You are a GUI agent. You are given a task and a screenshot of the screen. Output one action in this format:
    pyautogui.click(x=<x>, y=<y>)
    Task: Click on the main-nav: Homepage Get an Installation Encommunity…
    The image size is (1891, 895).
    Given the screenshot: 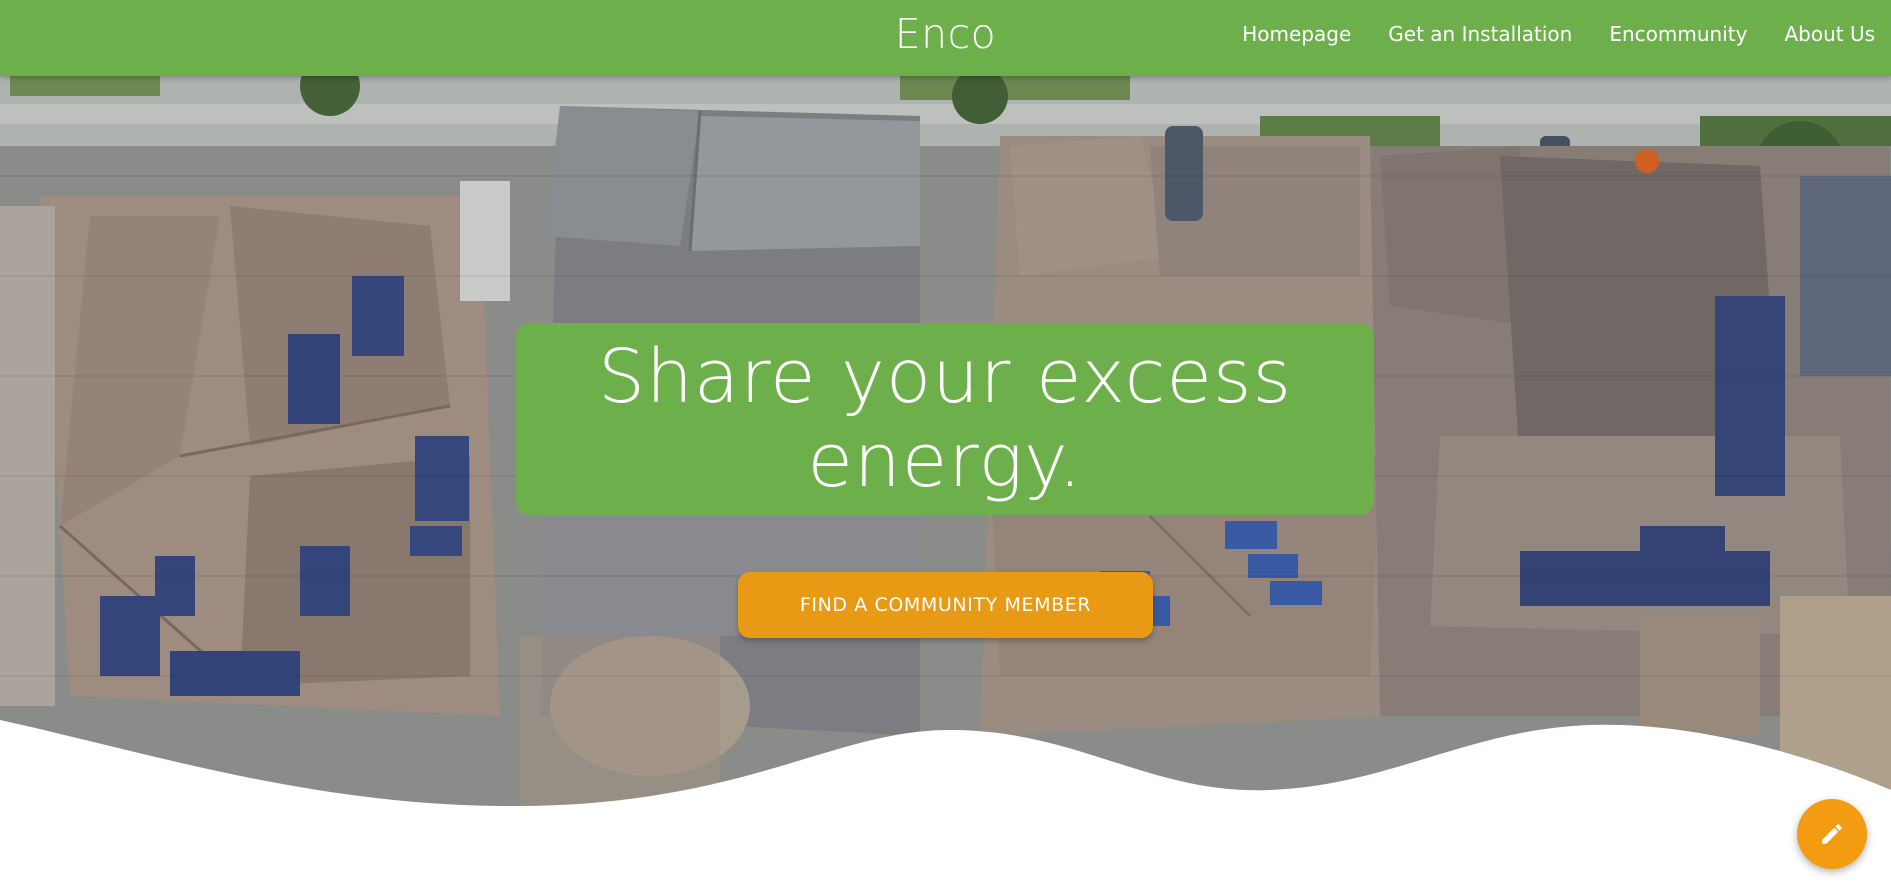 What is the action you would take?
    pyautogui.click(x=1558, y=34)
    